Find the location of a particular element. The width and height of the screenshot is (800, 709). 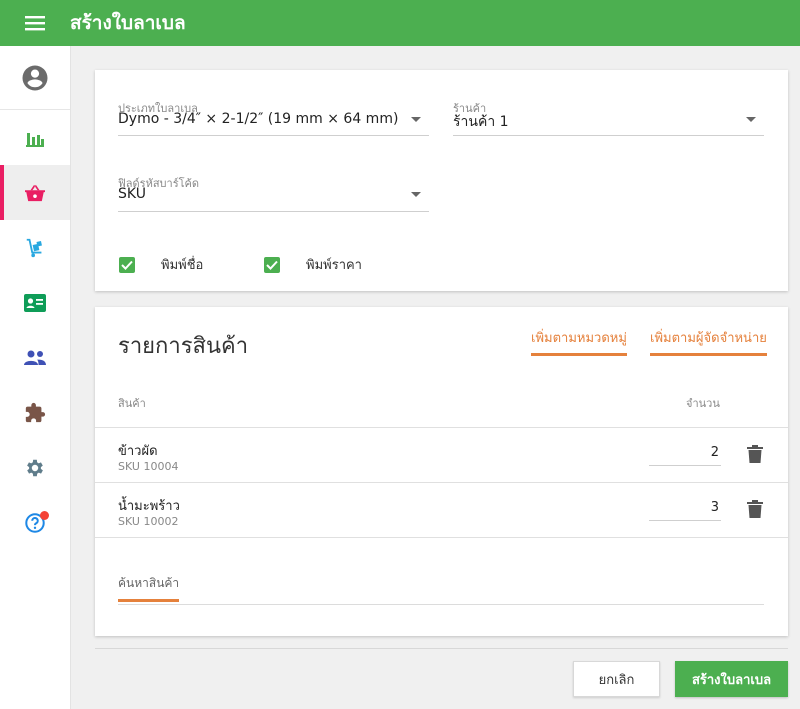

sidebar-item-employees is located at coordinates (35, 357).